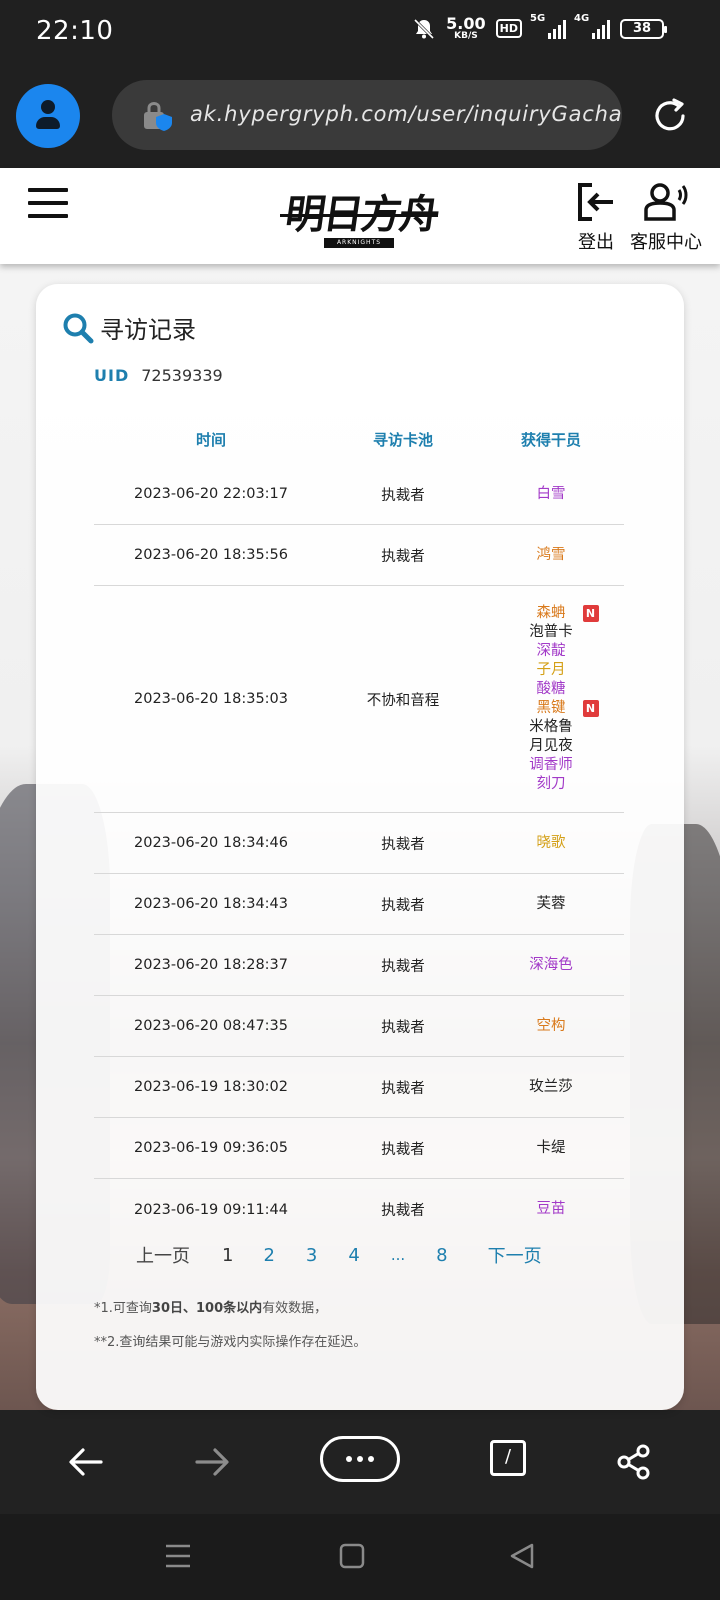 This screenshot has height=1600, width=720. Describe the element at coordinates (515, 1255) in the screenshot. I see `next-page-button: 下一页` at that location.